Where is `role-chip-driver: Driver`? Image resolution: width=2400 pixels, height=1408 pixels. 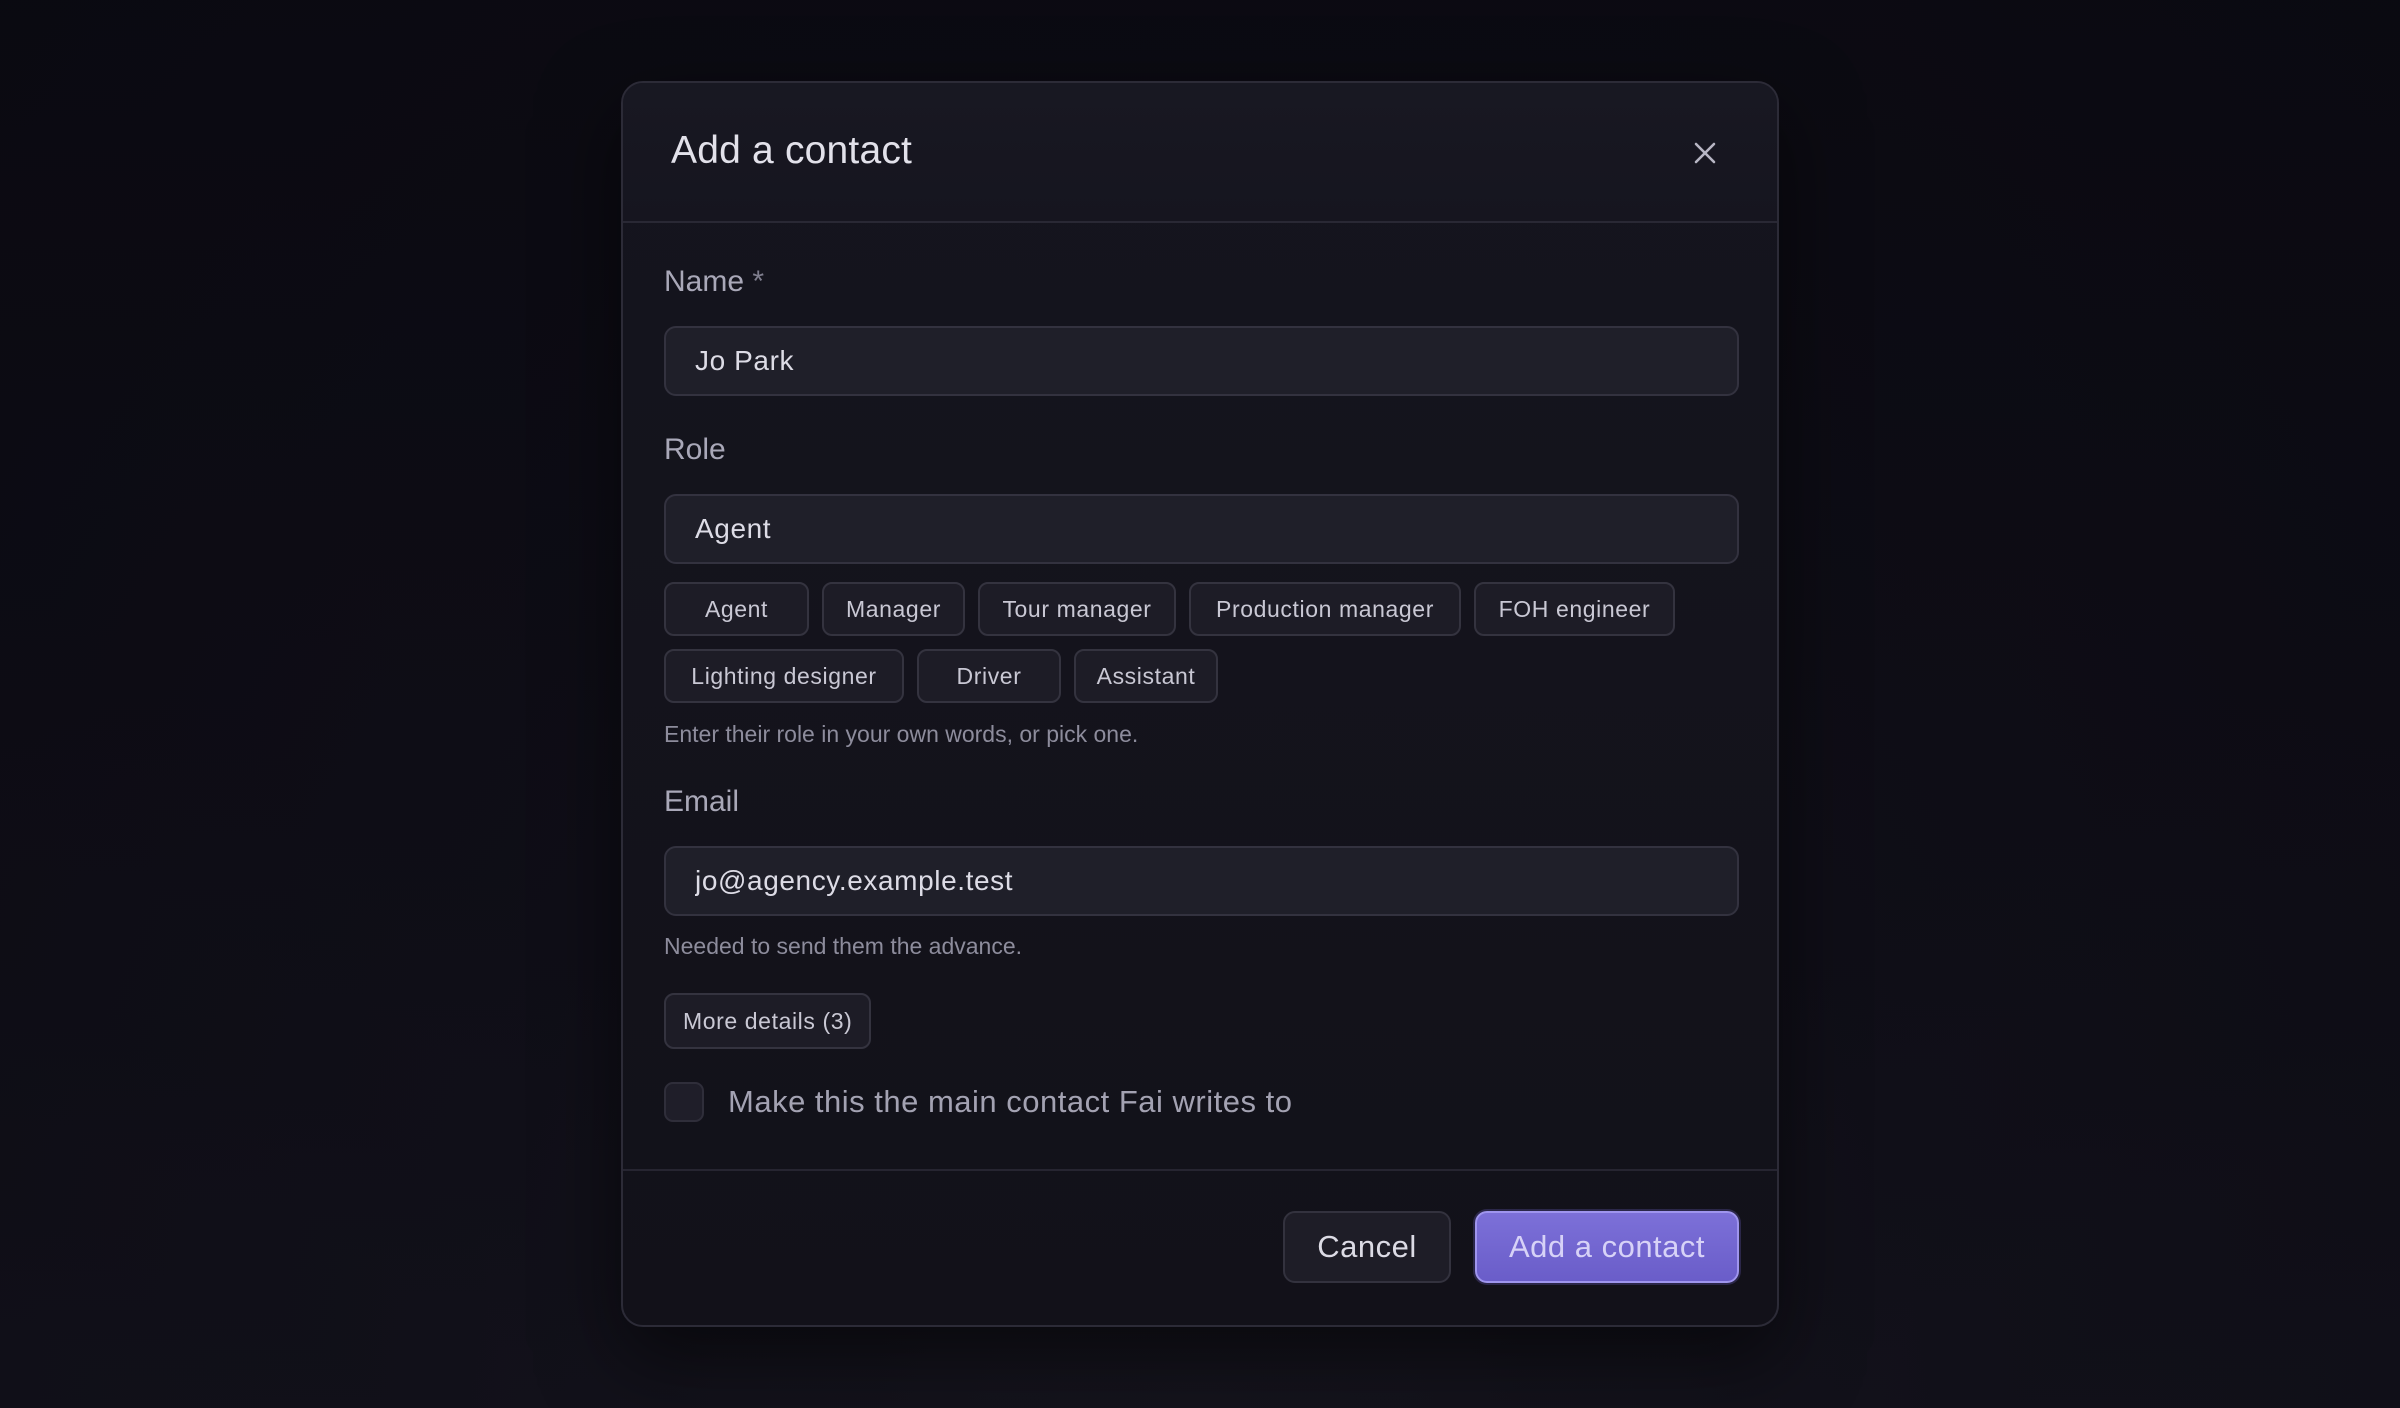 role-chip-driver: Driver is located at coordinates (989, 676).